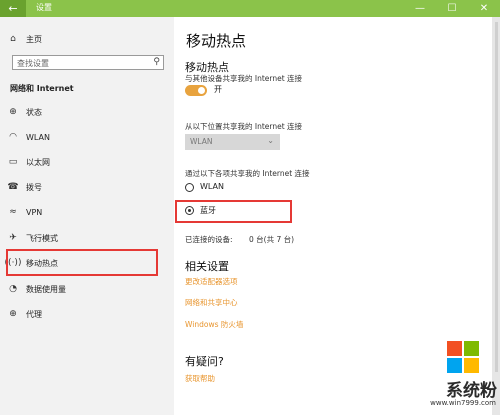  Describe the element at coordinates (87, 39) in the screenshot. I see `sidebar-home: ⌂ 主页` at that location.